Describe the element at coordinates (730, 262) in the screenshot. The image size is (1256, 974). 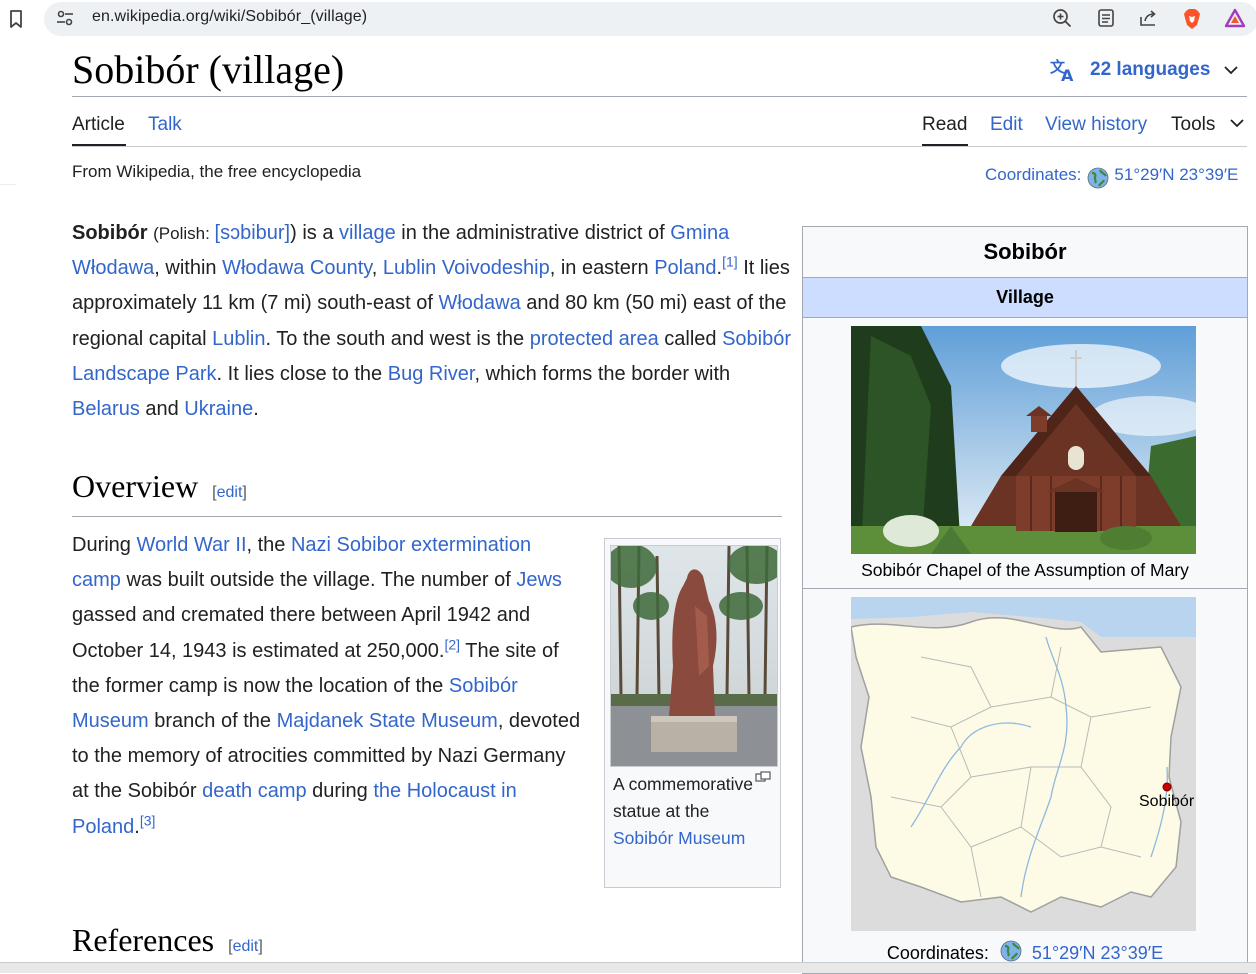
I see `ref-1: [1]` at that location.